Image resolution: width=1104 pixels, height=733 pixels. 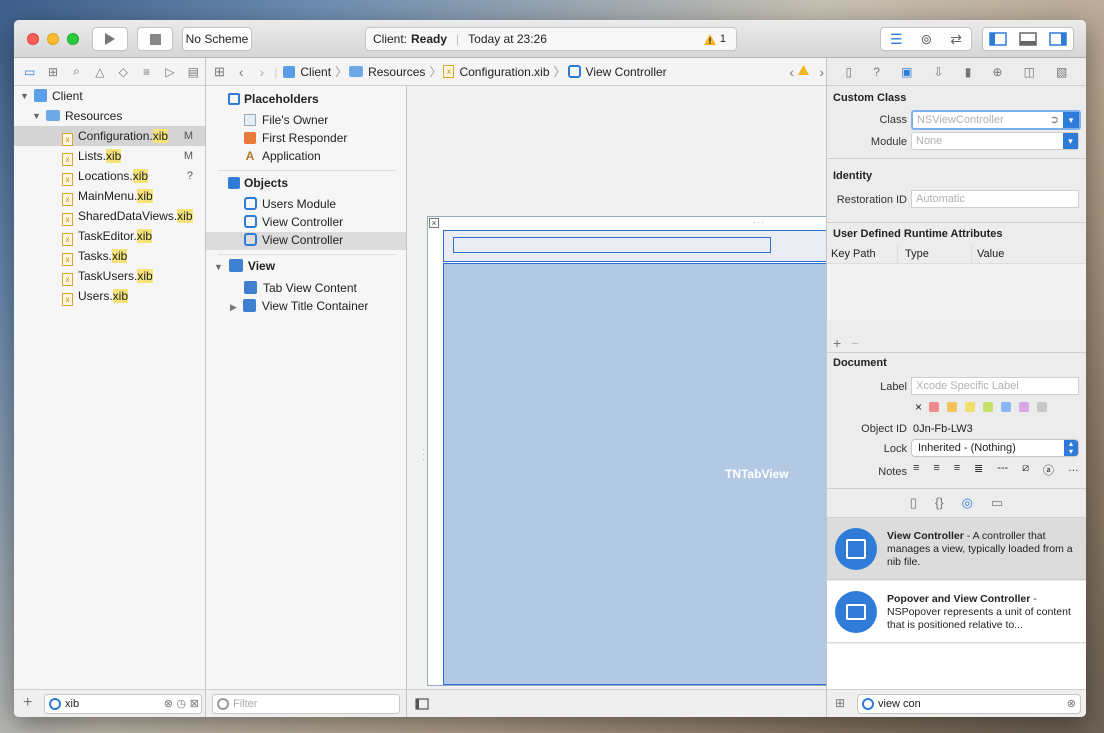 I want to click on align-right-icon: ≡, so click(x=957, y=470).